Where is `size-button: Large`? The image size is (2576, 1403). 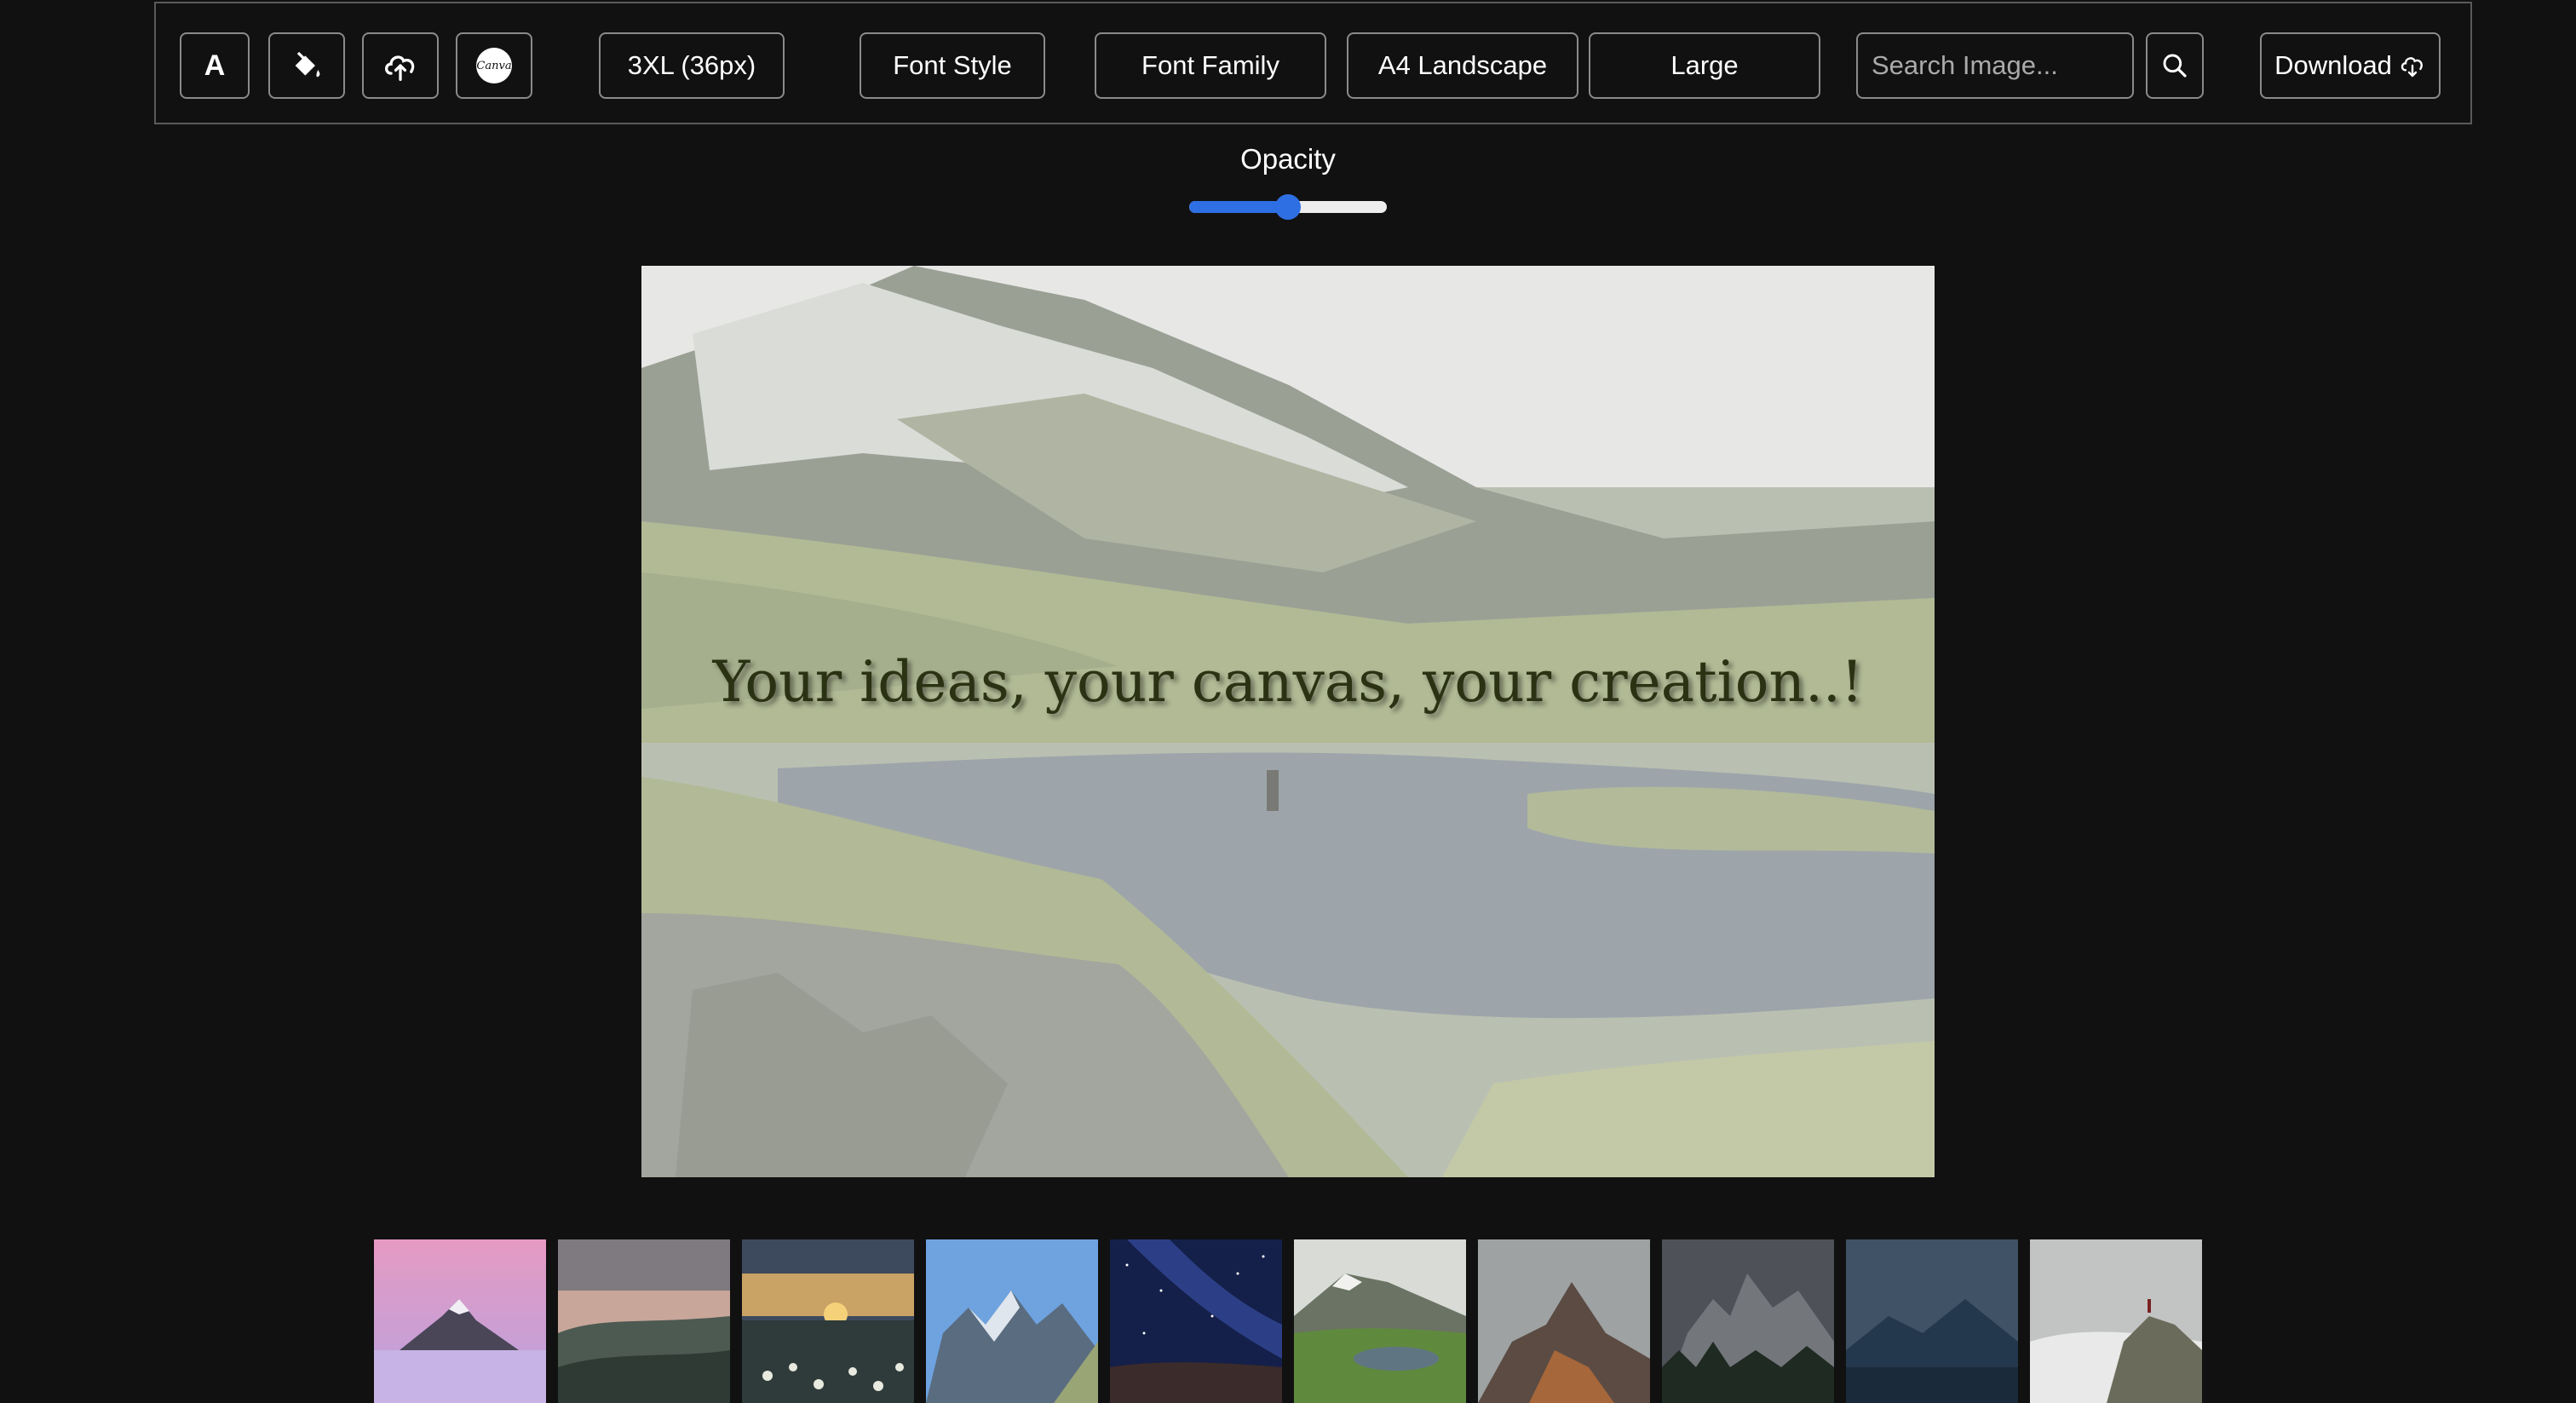 size-button: Large is located at coordinates (1704, 65).